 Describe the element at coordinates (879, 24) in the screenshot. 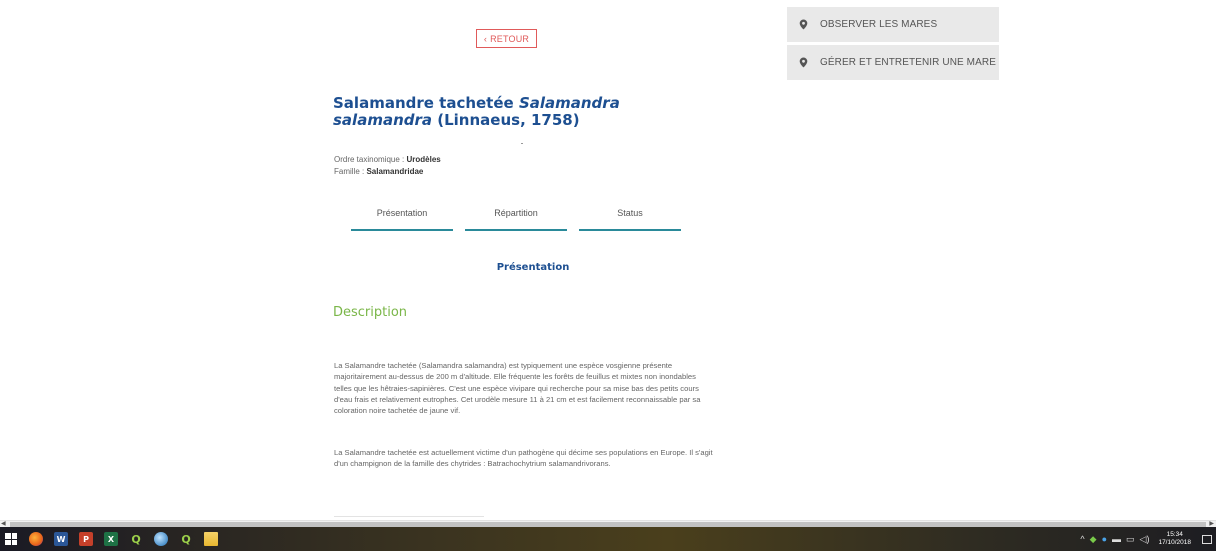

I see `side-menu-item-label: OBSERVER LES MARES` at that location.